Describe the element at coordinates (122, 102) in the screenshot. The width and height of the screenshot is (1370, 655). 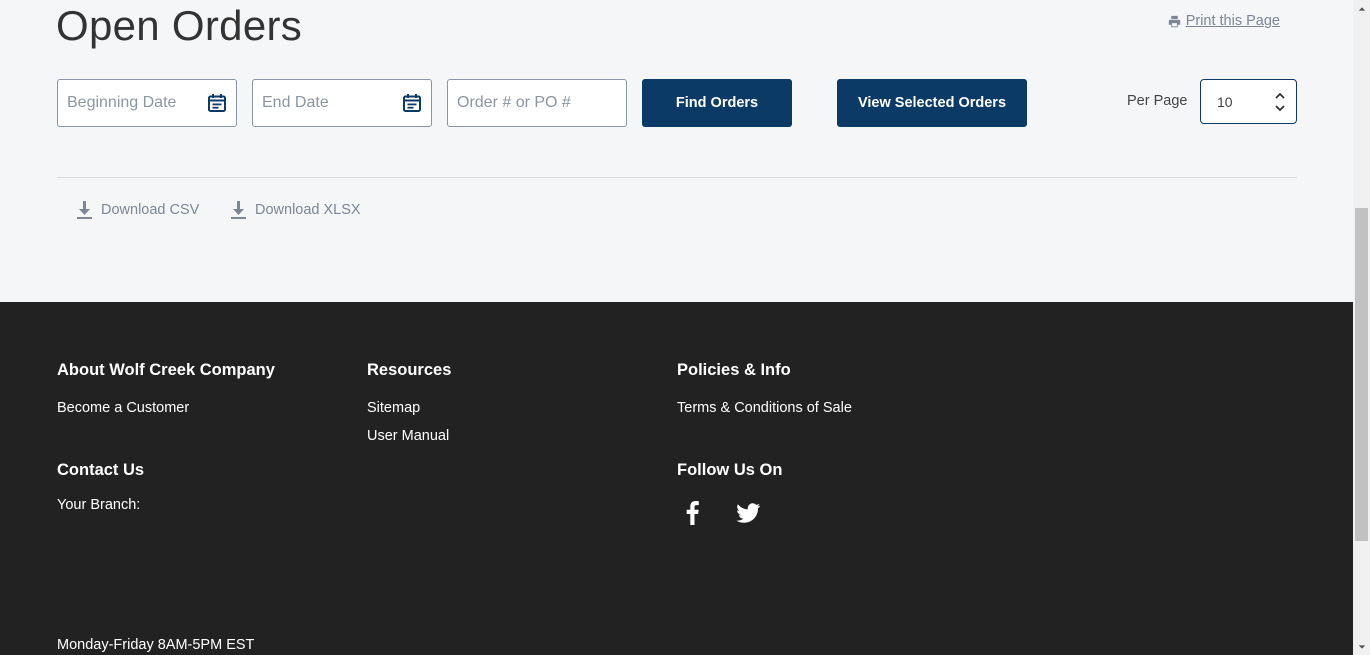
I see `beginning-date-placeholder: Beginning Date` at that location.